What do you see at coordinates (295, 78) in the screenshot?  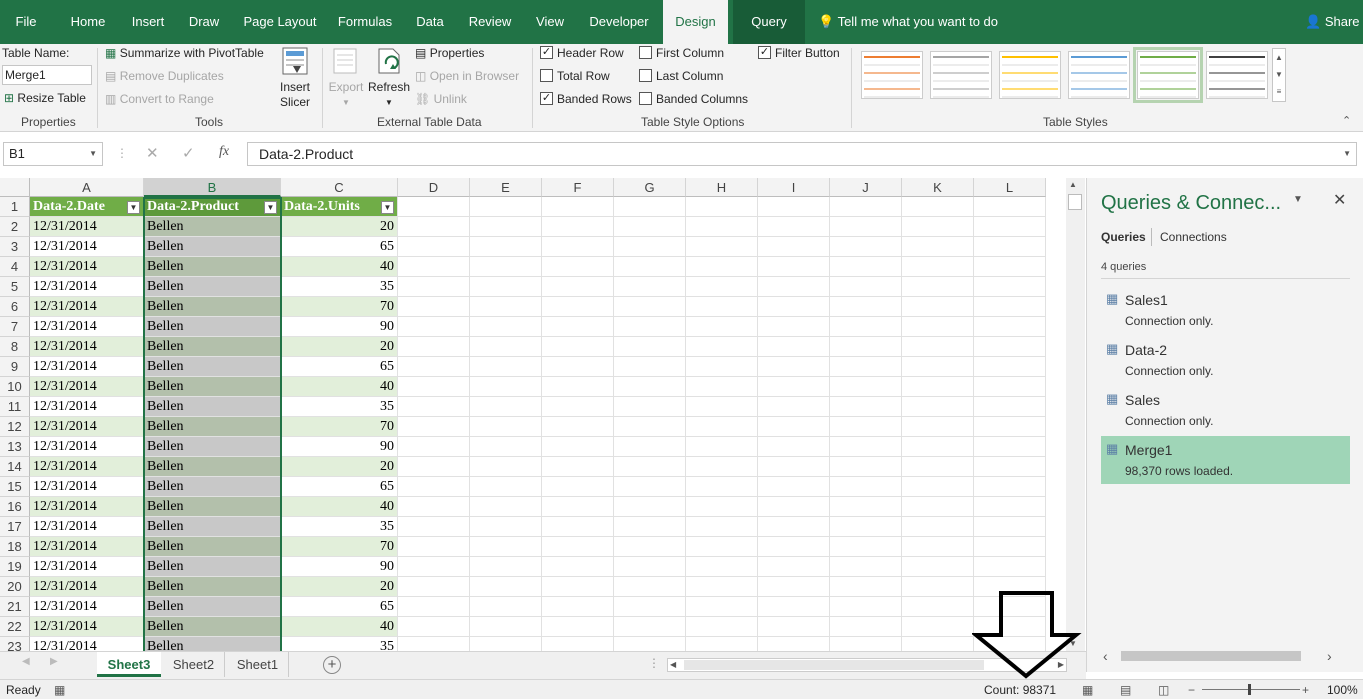 I see `insert-slicer-button: Insert Slicer` at bounding box center [295, 78].